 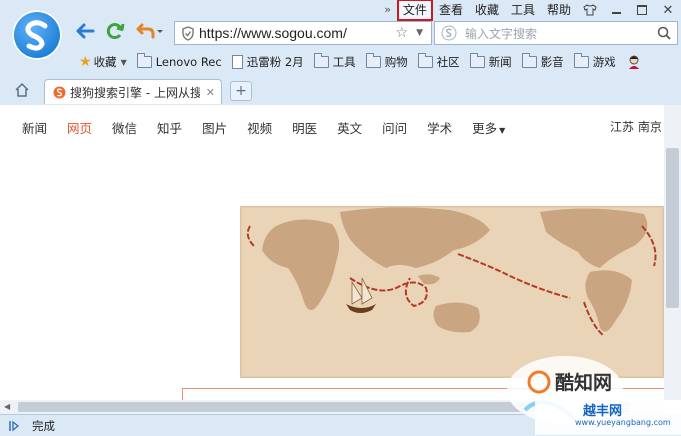 I want to click on search-box: 输入文字搜索, so click(x=556, y=33).